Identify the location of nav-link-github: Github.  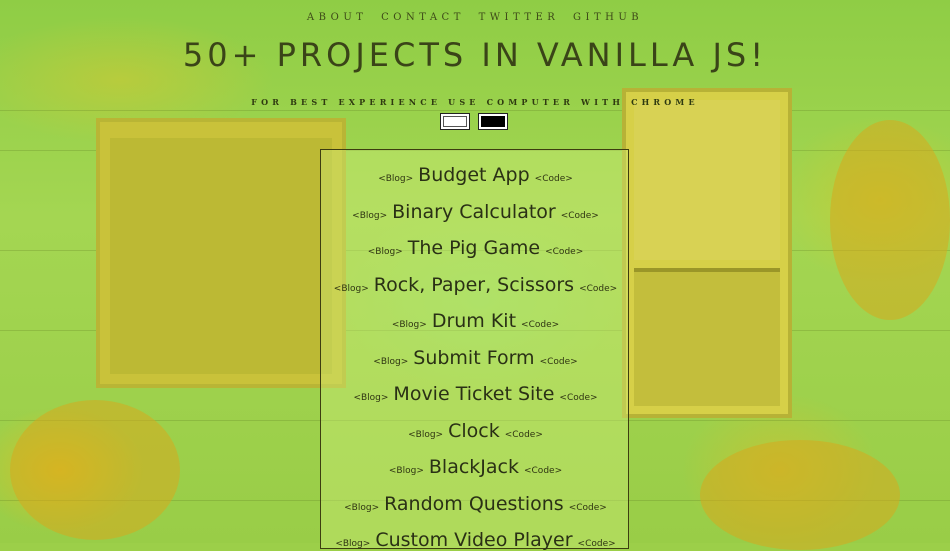
(608, 17).